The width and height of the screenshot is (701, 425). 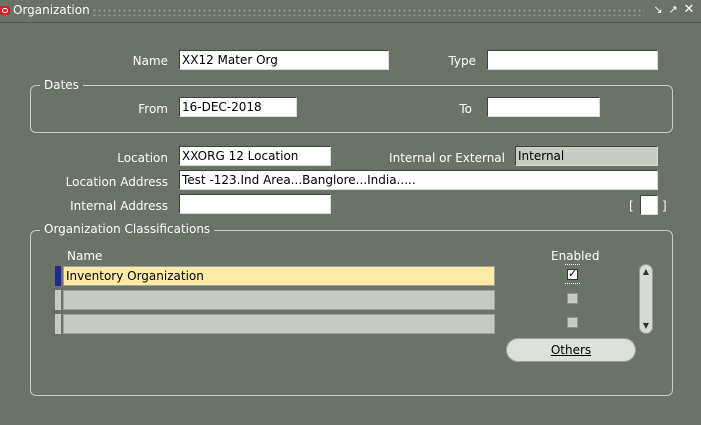 What do you see at coordinates (646, 299) in the screenshot?
I see `vertical-scrollbar: ▲ ▼` at bounding box center [646, 299].